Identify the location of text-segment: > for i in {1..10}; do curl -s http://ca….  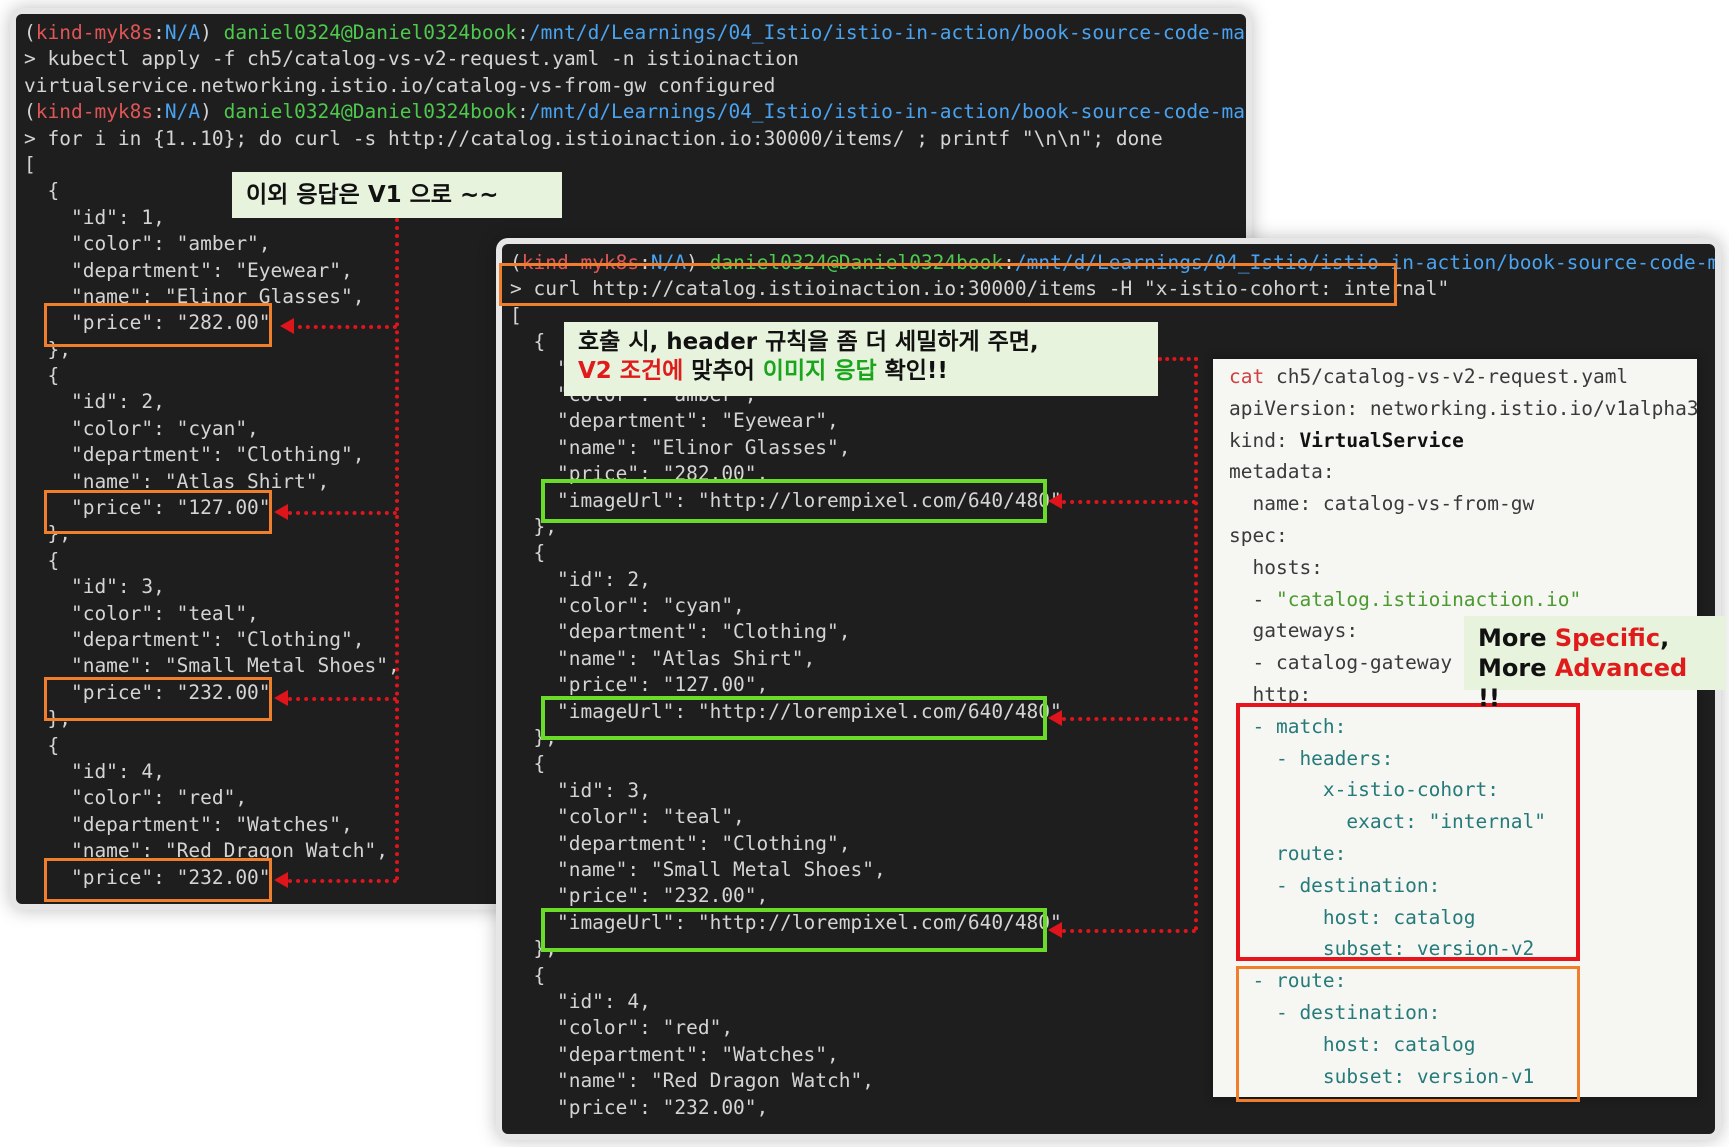
(593, 138).